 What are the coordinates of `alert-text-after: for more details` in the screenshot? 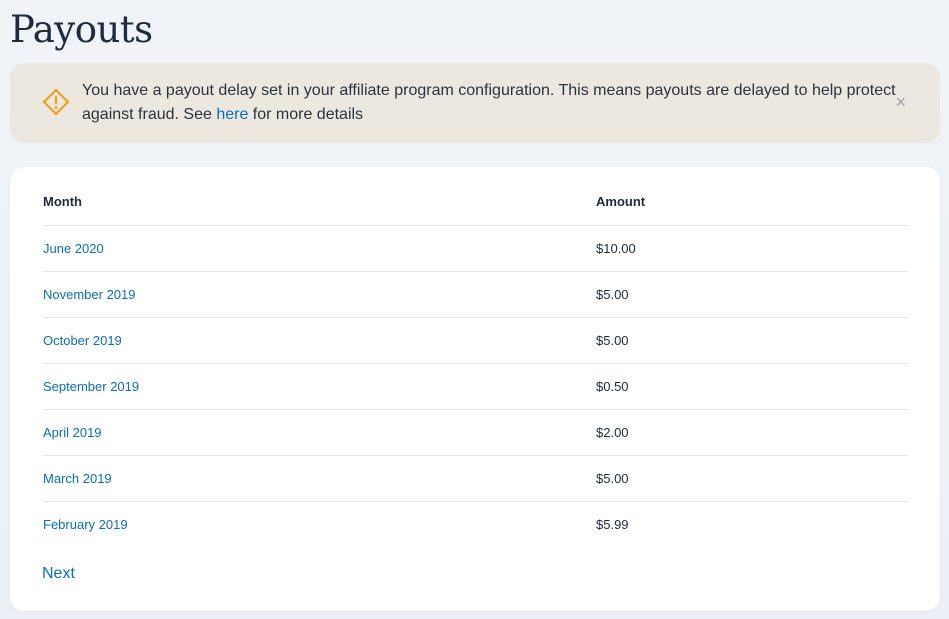 It's located at (306, 114).